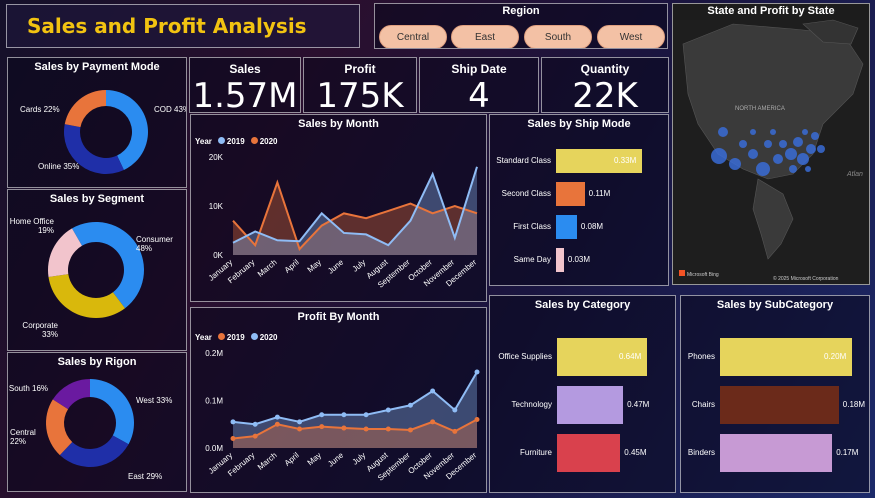 The image size is (875, 498). Describe the element at coordinates (703, 275) in the screenshot. I see `map-attribution-left: Microsoft Bing` at that location.